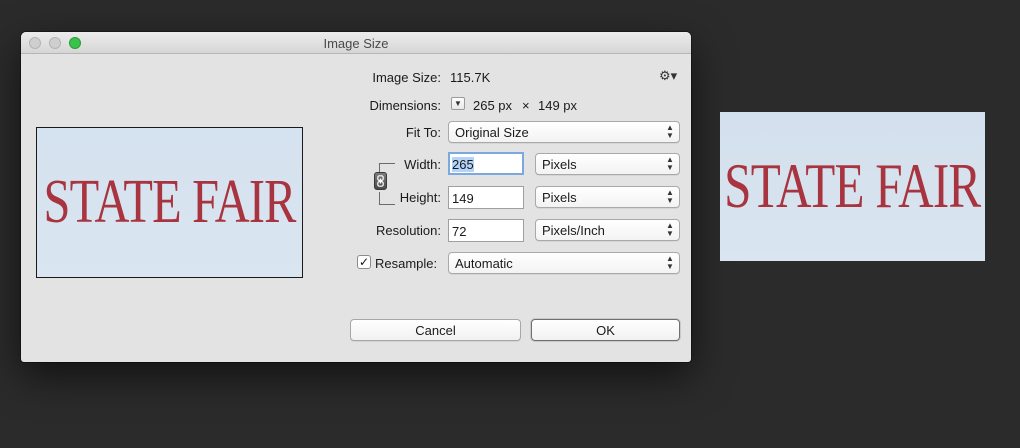 This screenshot has height=448, width=1020. I want to click on width-input: 265, so click(486, 163).